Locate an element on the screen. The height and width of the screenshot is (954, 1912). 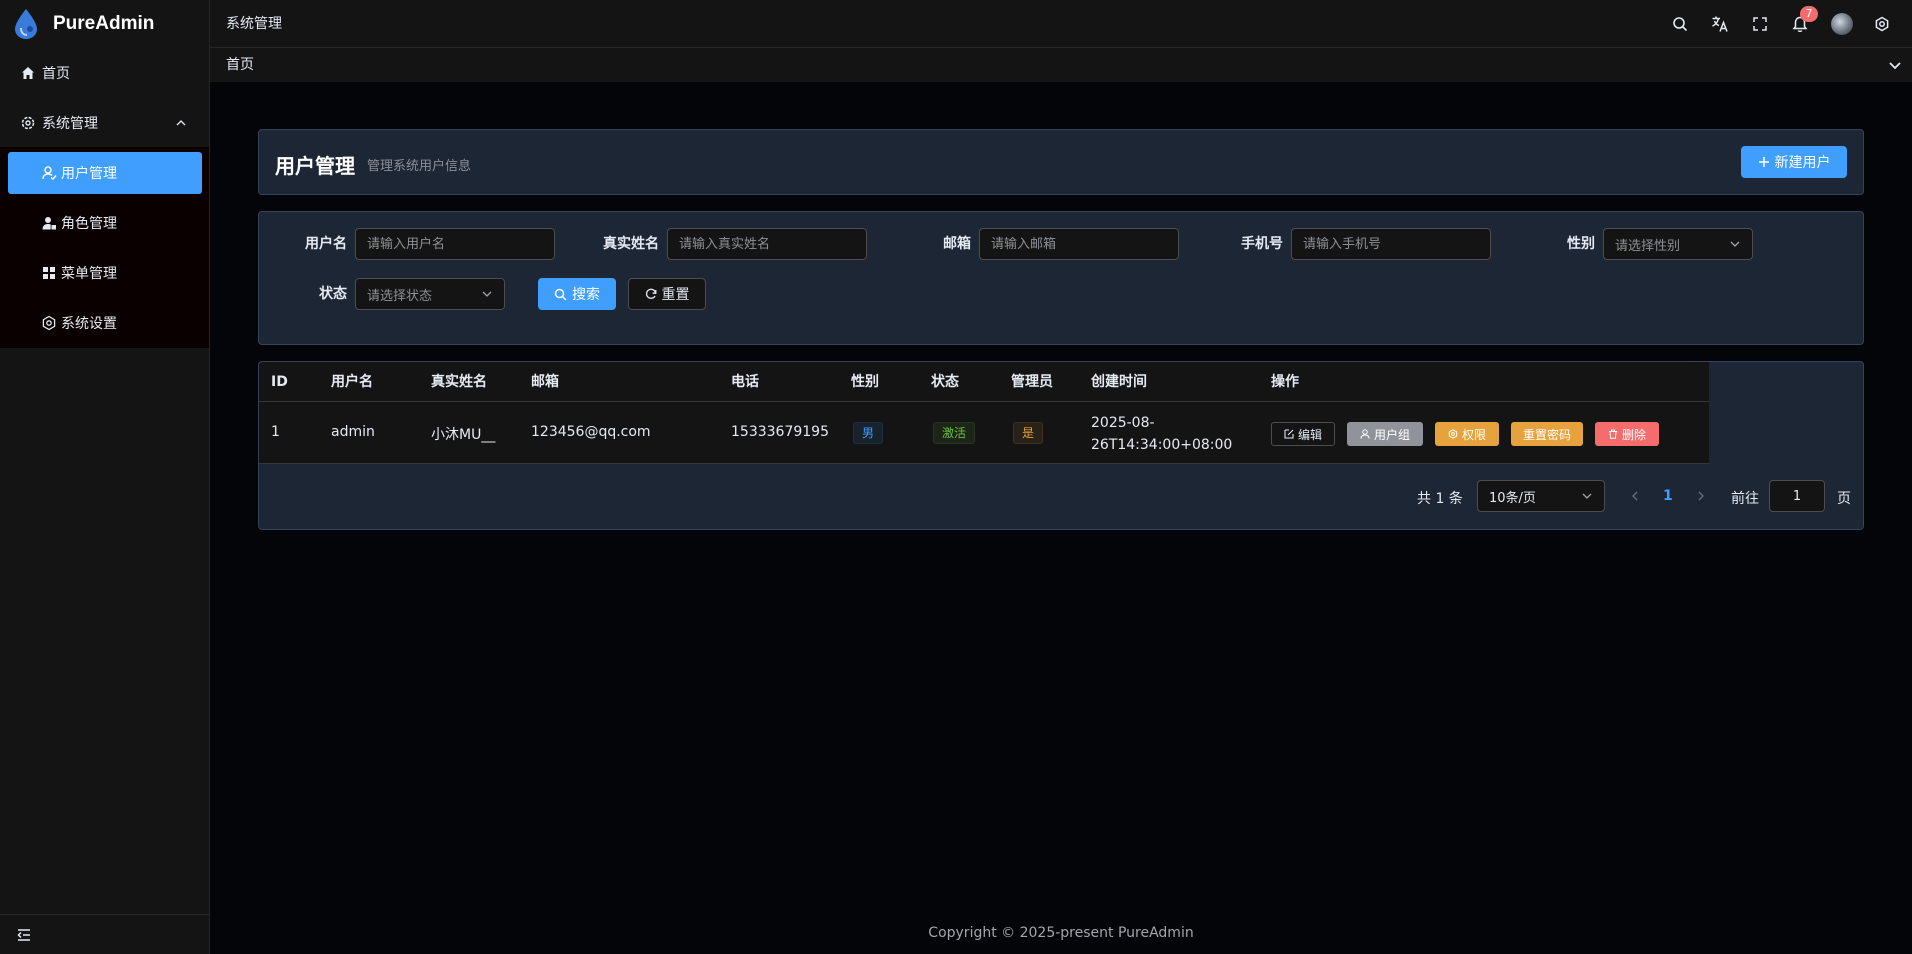
created-time: 26T14:34:00+08:00 is located at coordinates (1162, 445).